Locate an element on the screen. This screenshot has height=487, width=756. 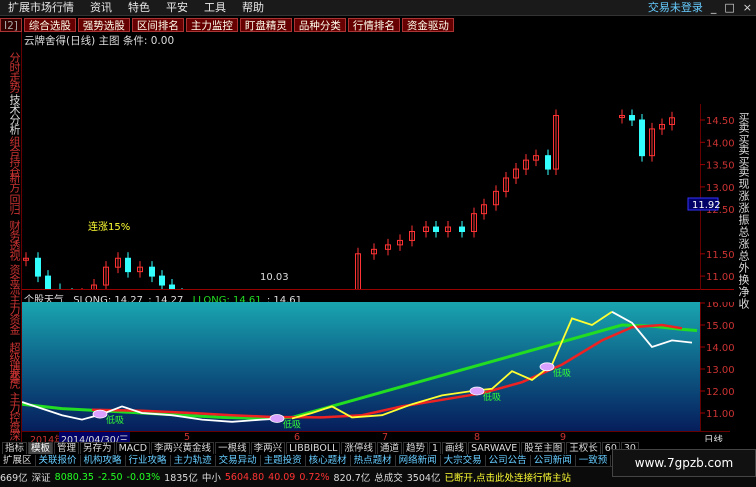
fb-block-trade: 大宗交易 is located at coordinates (463, 460).